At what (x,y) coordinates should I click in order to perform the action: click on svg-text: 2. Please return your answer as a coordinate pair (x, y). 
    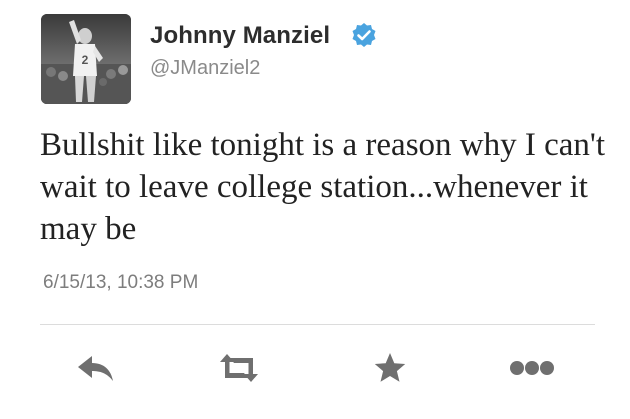
    Looking at the image, I should click on (85, 60).